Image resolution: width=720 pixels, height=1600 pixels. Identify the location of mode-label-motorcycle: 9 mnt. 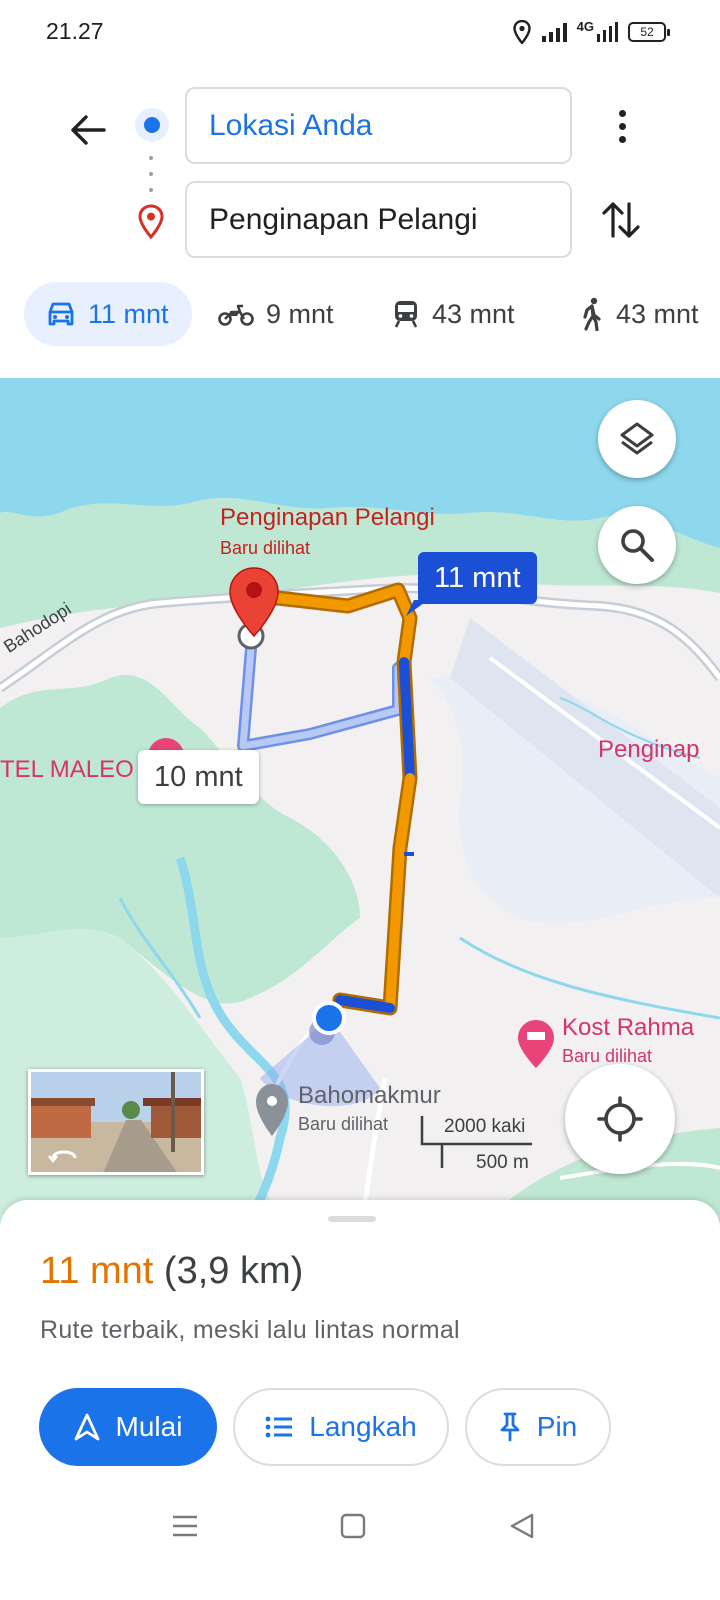
(300, 313).